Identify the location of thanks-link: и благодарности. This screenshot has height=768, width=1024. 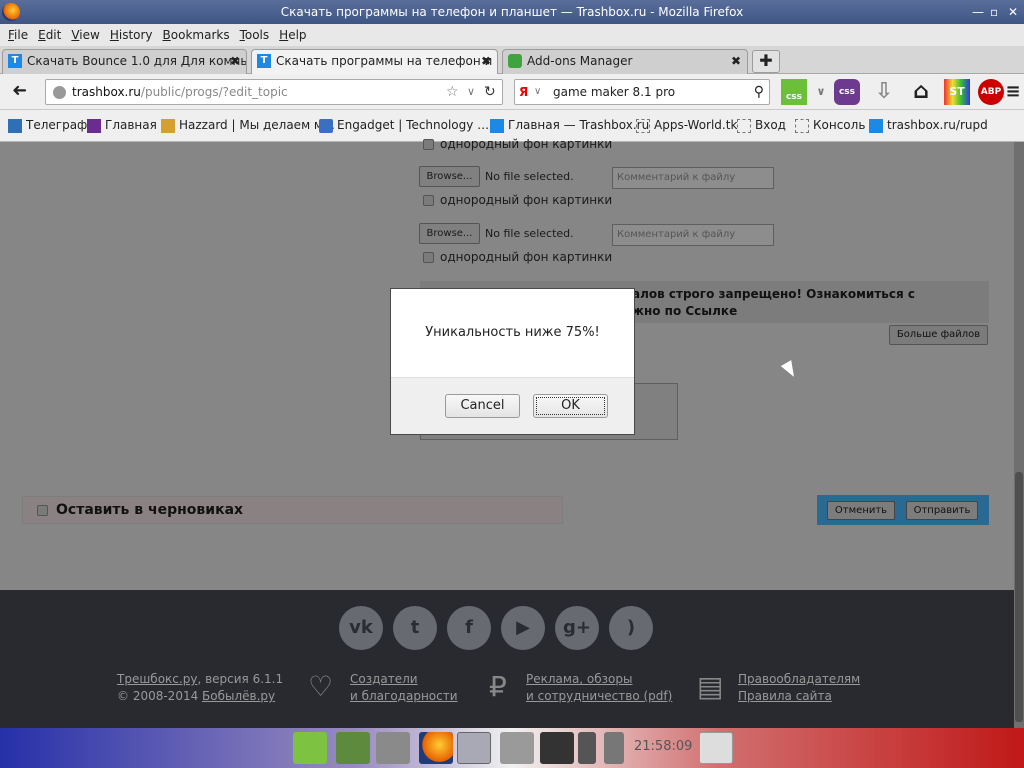
(404, 696).